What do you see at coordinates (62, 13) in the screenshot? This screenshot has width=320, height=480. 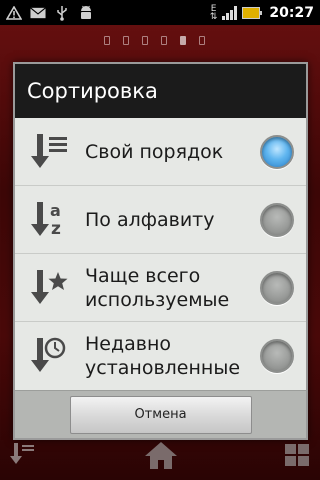 I see `usb-icon` at bounding box center [62, 13].